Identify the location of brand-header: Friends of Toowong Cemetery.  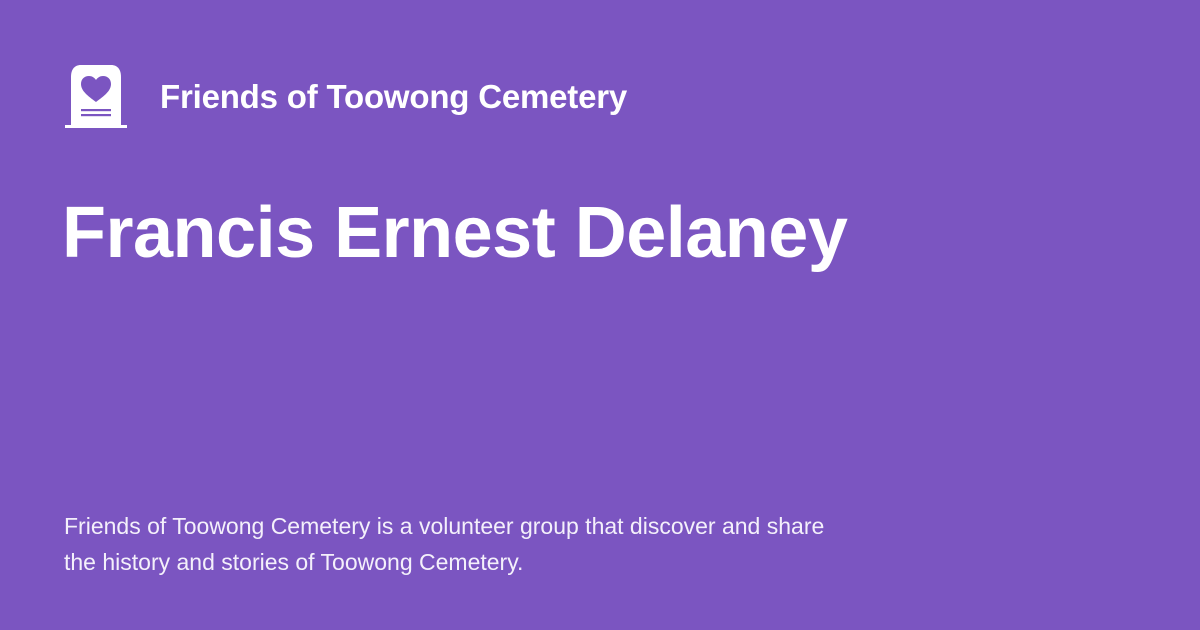
(345, 96).